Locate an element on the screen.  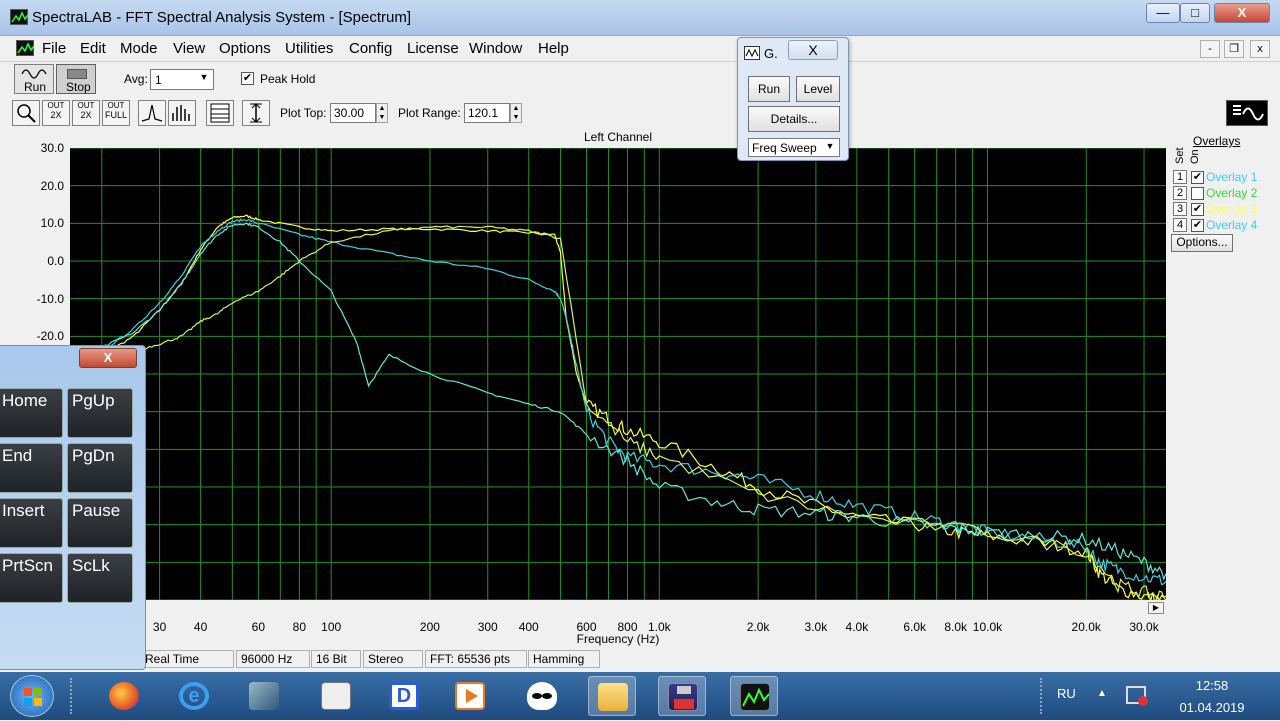
peak-hold-label: Peak Hold is located at coordinates (288, 79).